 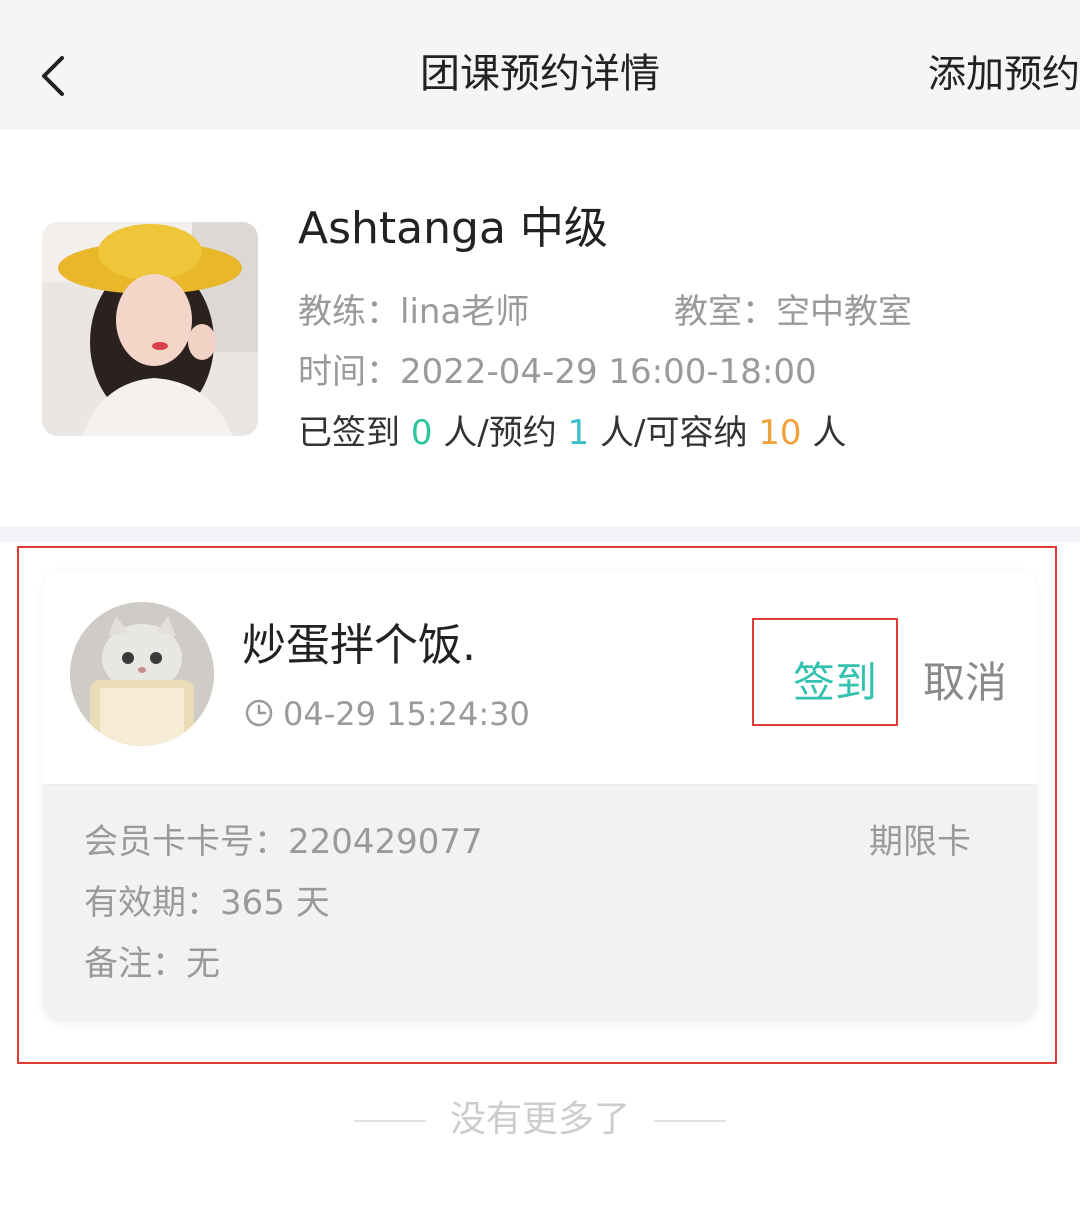 I want to click on room-info: 教室：空中教室, so click(x=793, y=312).